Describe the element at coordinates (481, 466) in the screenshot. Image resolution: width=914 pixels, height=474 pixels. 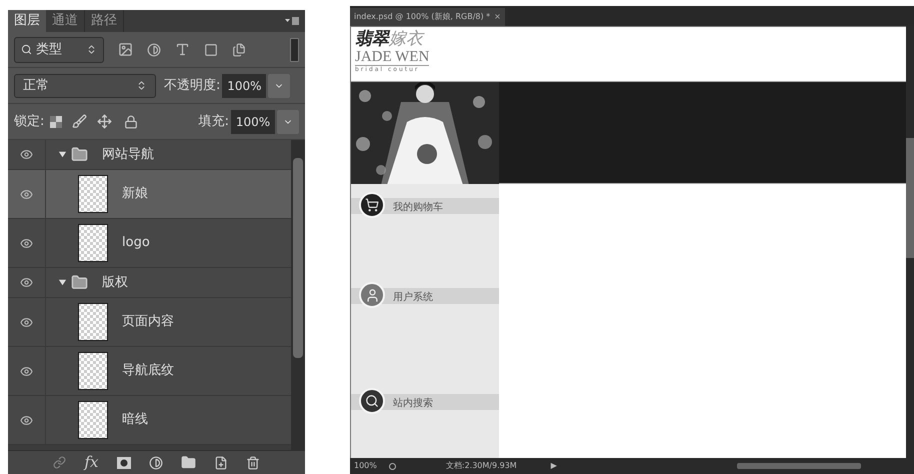
I see `document-info: 文档:2.30M/9.93M` at that location.